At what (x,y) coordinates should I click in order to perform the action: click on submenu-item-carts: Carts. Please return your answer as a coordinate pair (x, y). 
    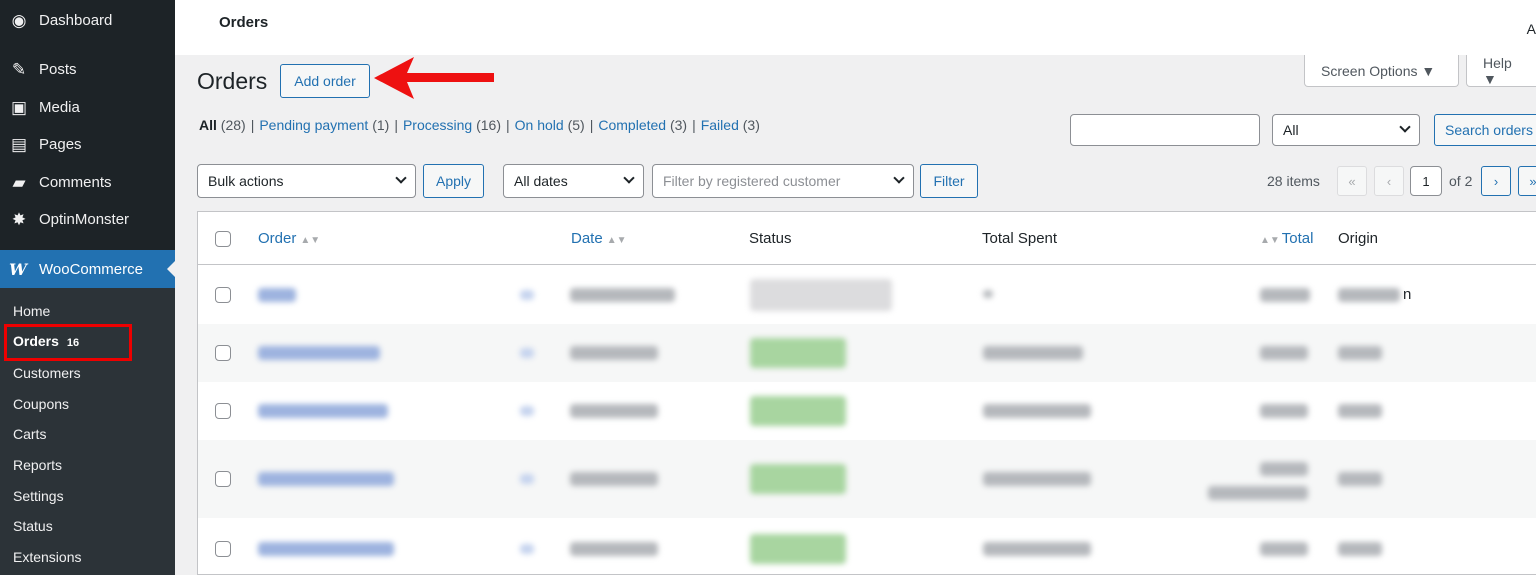
    Looking at the image, I should click on (29, 434).